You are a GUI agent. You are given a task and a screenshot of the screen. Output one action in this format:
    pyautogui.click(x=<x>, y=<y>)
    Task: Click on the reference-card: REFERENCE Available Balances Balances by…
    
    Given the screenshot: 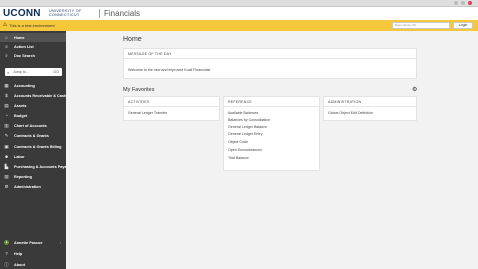 What is the action you would take?
    pyautogui.click(x=271, y=133)
    